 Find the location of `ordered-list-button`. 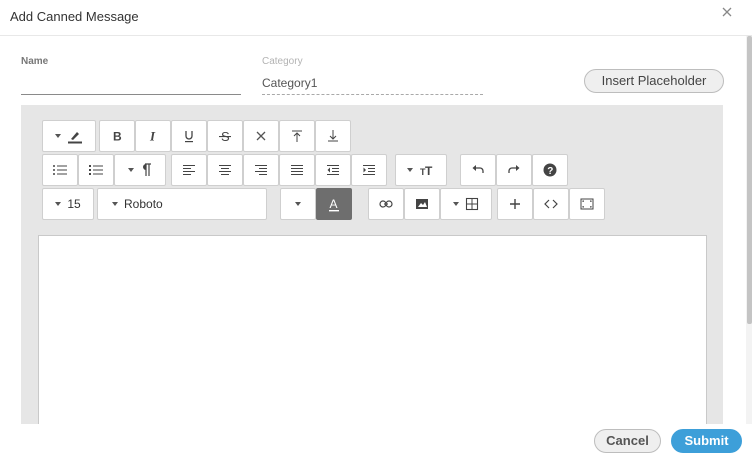

ordered-list-button is located at coordinates (96, 170).